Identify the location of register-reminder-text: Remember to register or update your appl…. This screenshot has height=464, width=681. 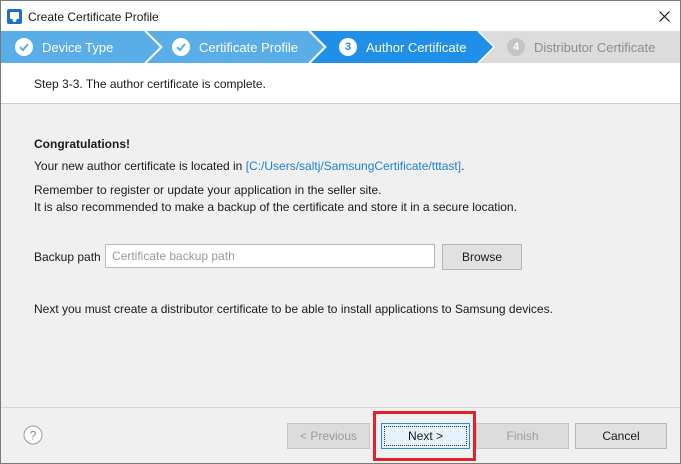
(208, 190).